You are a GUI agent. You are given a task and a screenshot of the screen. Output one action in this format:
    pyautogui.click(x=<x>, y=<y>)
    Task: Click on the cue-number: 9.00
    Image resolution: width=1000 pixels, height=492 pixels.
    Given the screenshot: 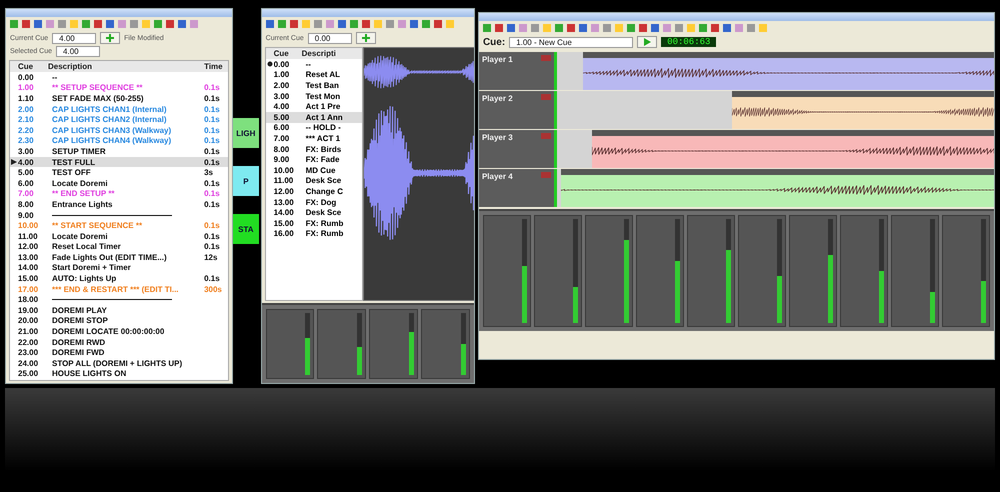 What is the action you would take?
    pyautogui.click(x=26, y=215)
    